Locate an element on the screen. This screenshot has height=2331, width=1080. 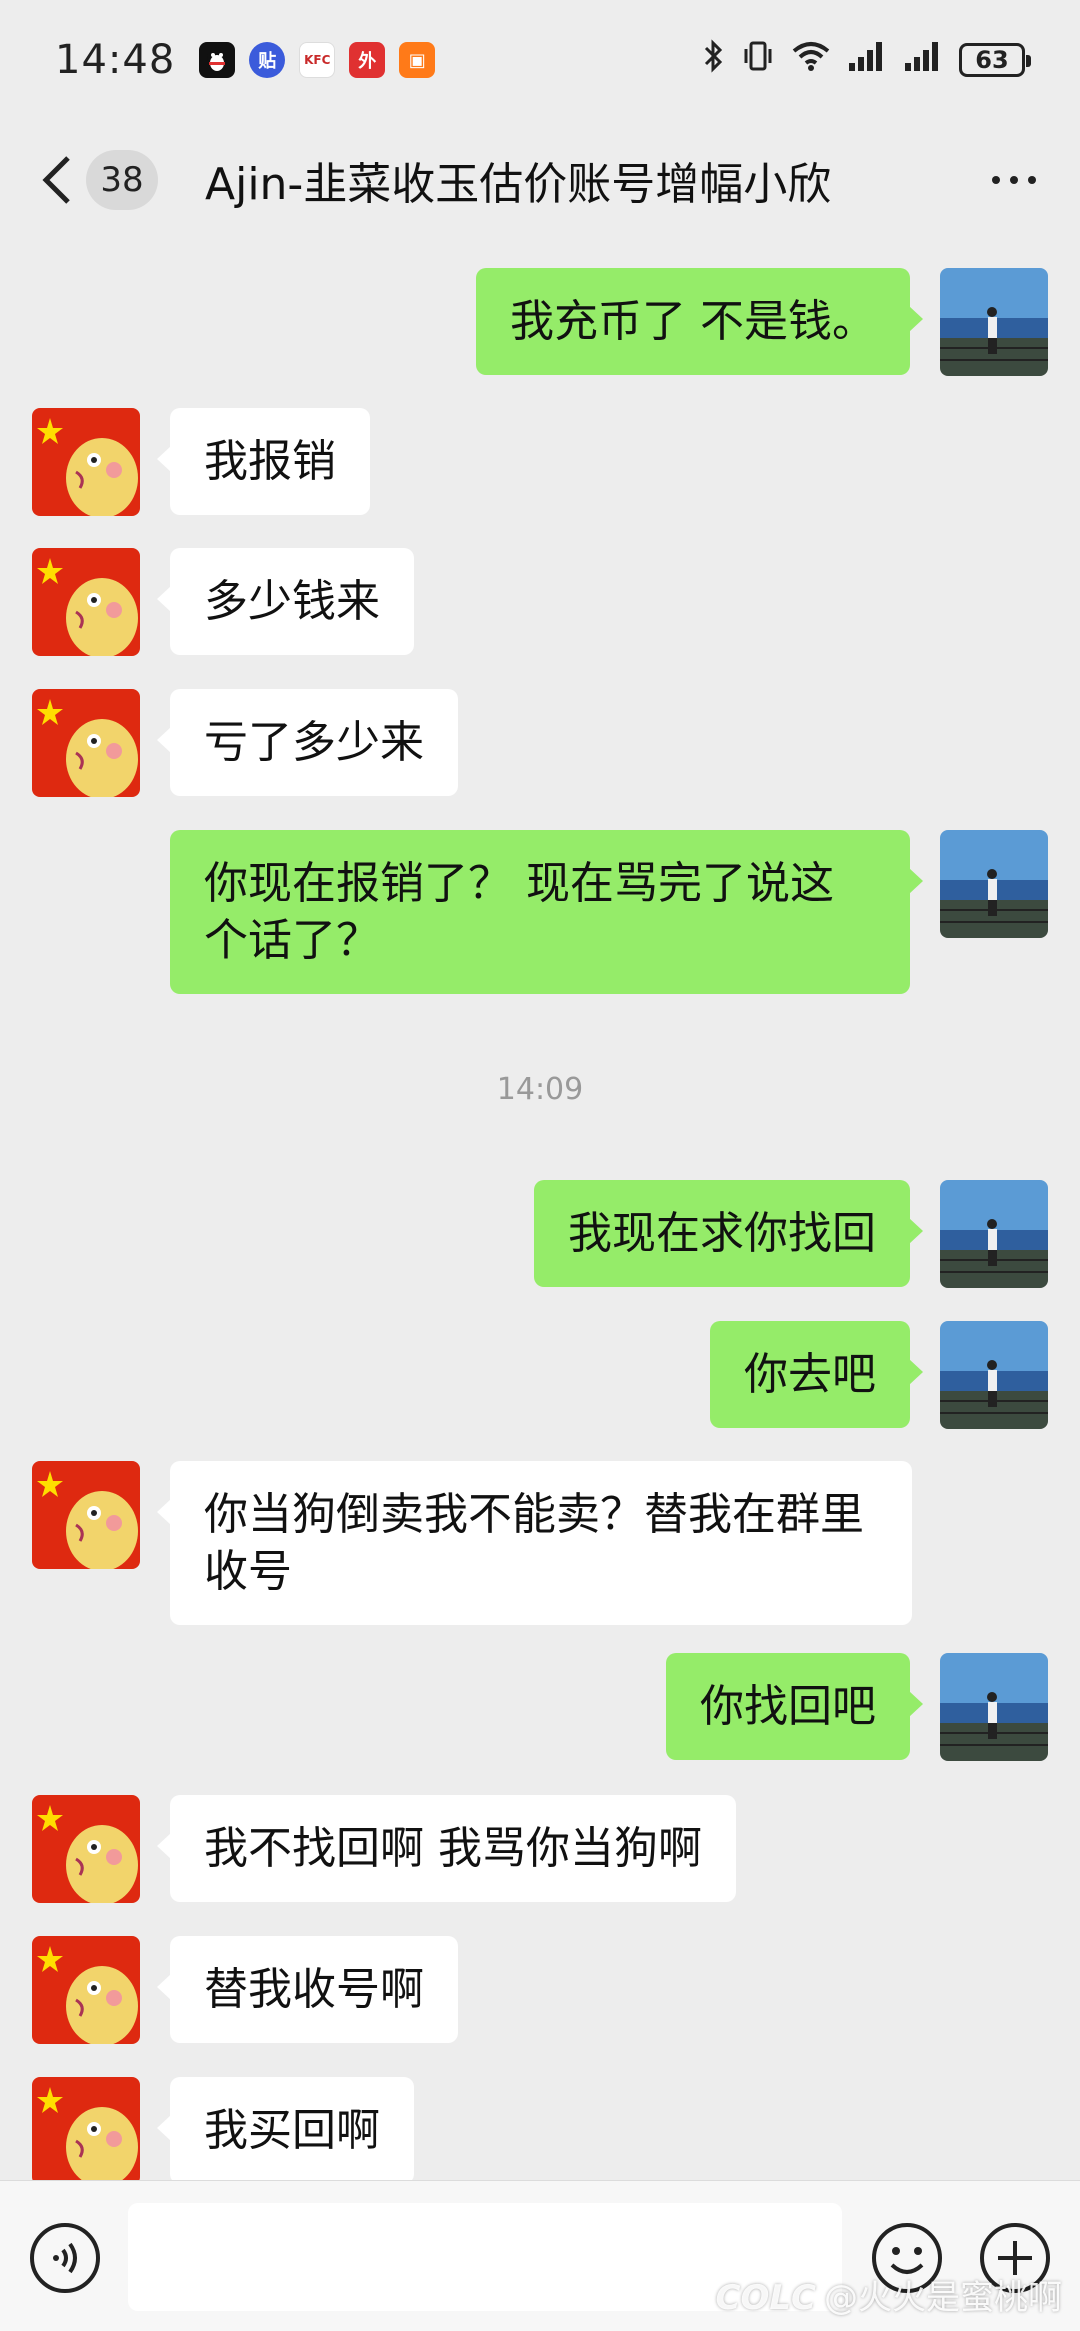
chat-header: 38 Ajin-韭菜收玉估价账号增幅小欣 is located at coordinates (540, 180).